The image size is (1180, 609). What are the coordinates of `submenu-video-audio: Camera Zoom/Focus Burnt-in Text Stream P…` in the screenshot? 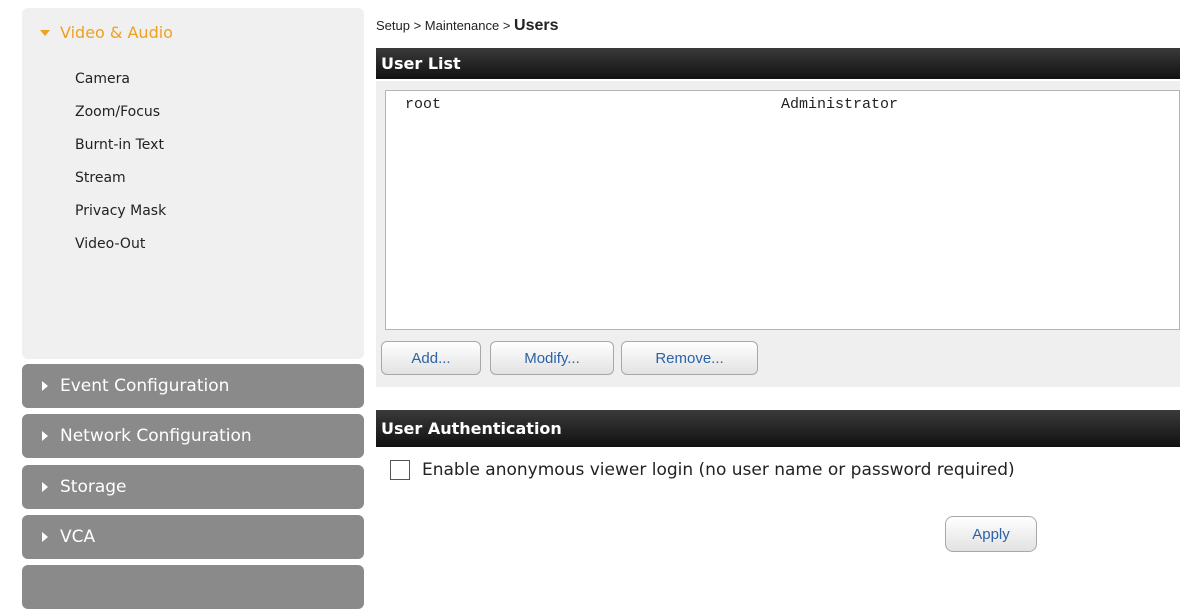 It's located at (193, 168).